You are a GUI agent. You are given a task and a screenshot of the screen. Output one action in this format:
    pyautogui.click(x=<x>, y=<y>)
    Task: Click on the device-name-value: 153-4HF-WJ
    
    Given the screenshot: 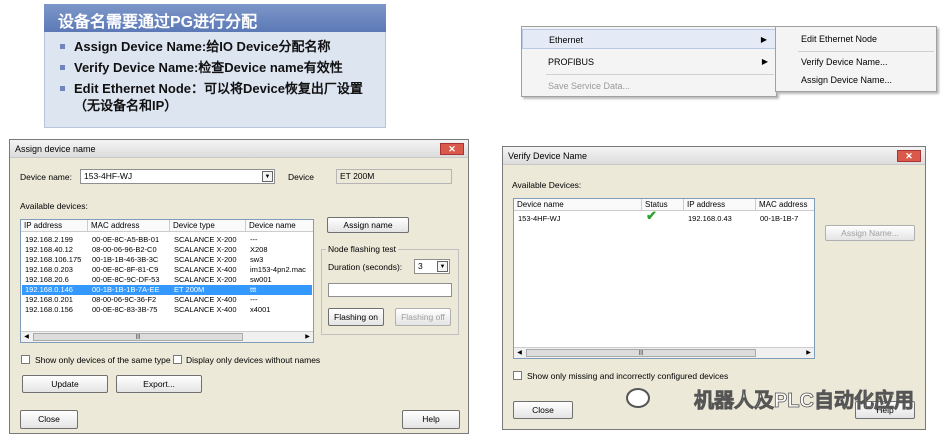 What is the action you would take?
    pyautogui.click(x=108, y=176)
    